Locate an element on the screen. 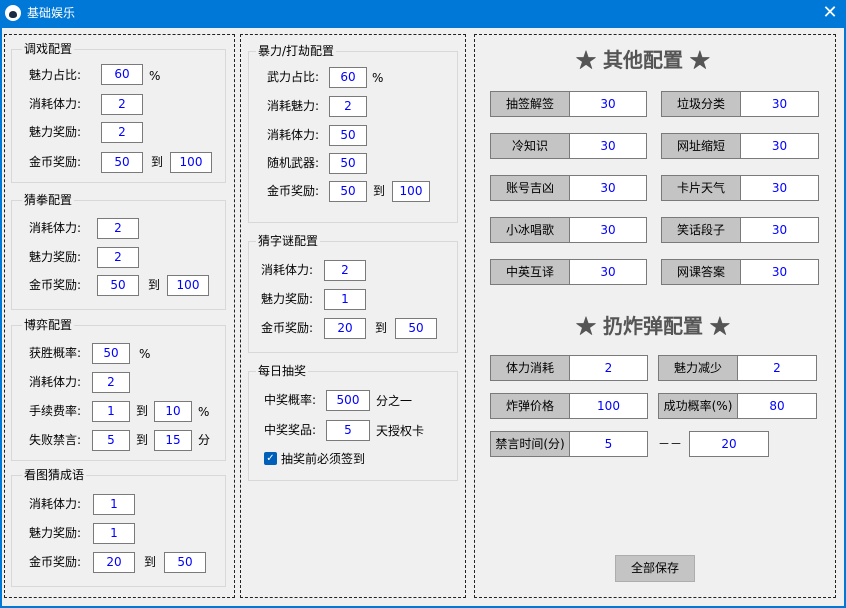 The height and width of the screenshot is (608, 846). other-label: 抽签解签 is located at coordinates (530, 104).